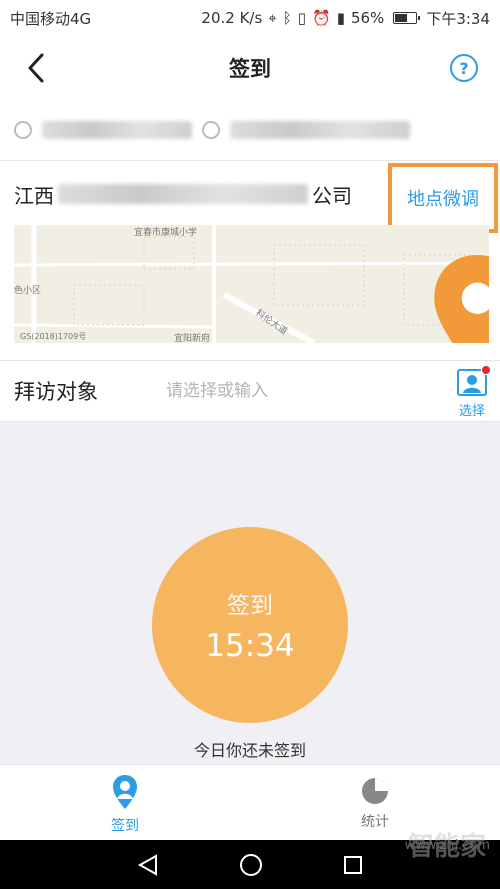  I want to click on chevron-left-icon, so click(36, 68).